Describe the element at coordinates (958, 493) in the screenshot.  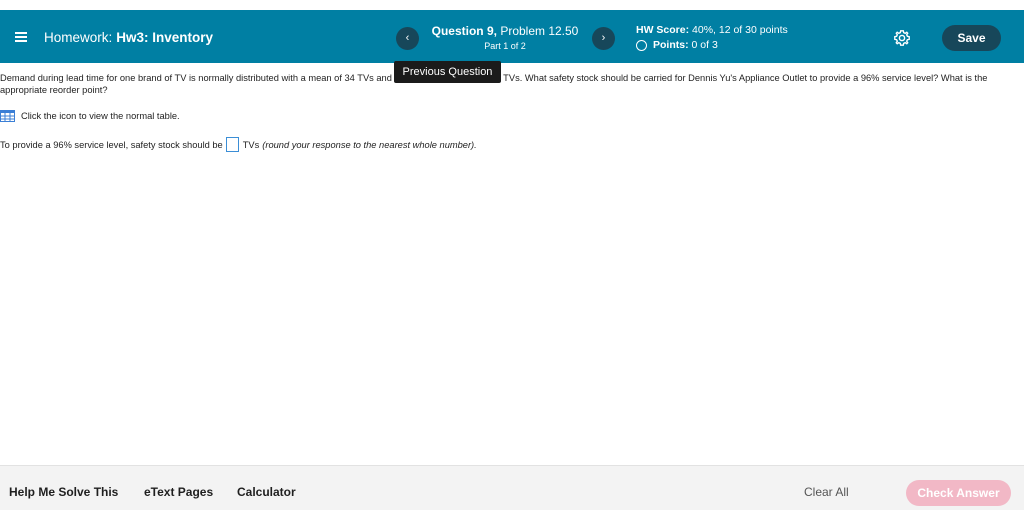
I see `check-answer-button: Check Answer` at that location.